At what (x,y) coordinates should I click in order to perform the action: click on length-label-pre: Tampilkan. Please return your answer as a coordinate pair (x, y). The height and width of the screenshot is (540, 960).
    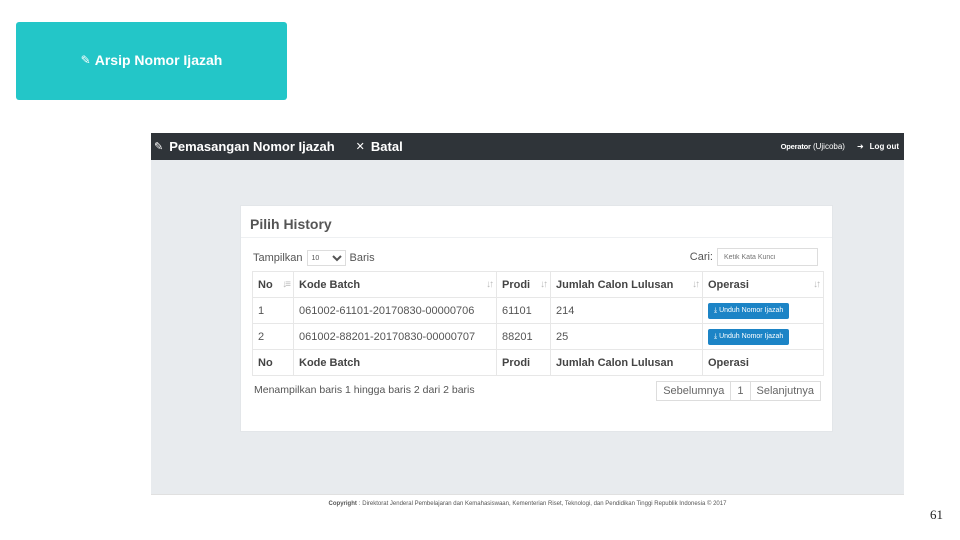
    Looking at the image, I should click on (278, 258).